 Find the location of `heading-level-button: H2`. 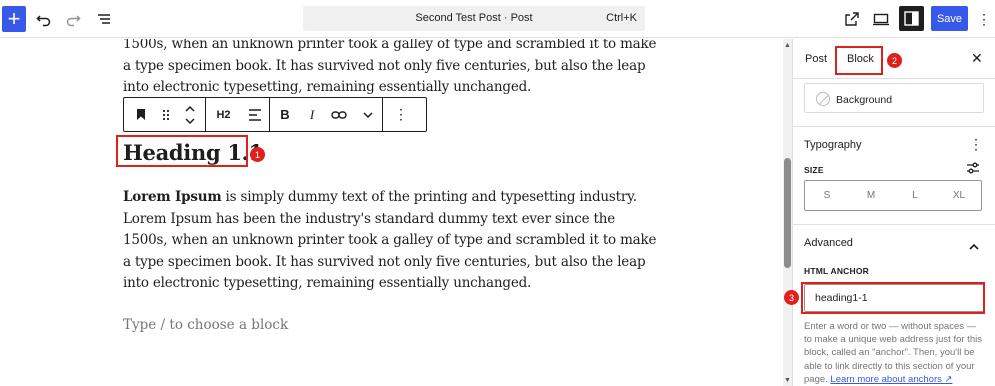

heading-level-button: H2 is located at coordinates (223, 114).